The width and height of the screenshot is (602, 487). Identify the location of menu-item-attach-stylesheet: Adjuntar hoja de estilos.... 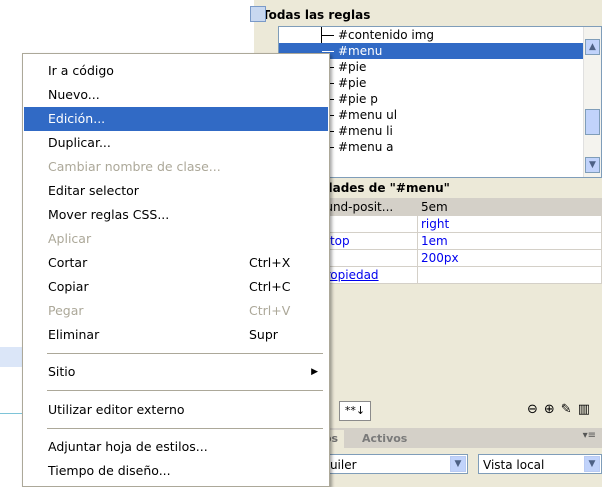
(176, 447).